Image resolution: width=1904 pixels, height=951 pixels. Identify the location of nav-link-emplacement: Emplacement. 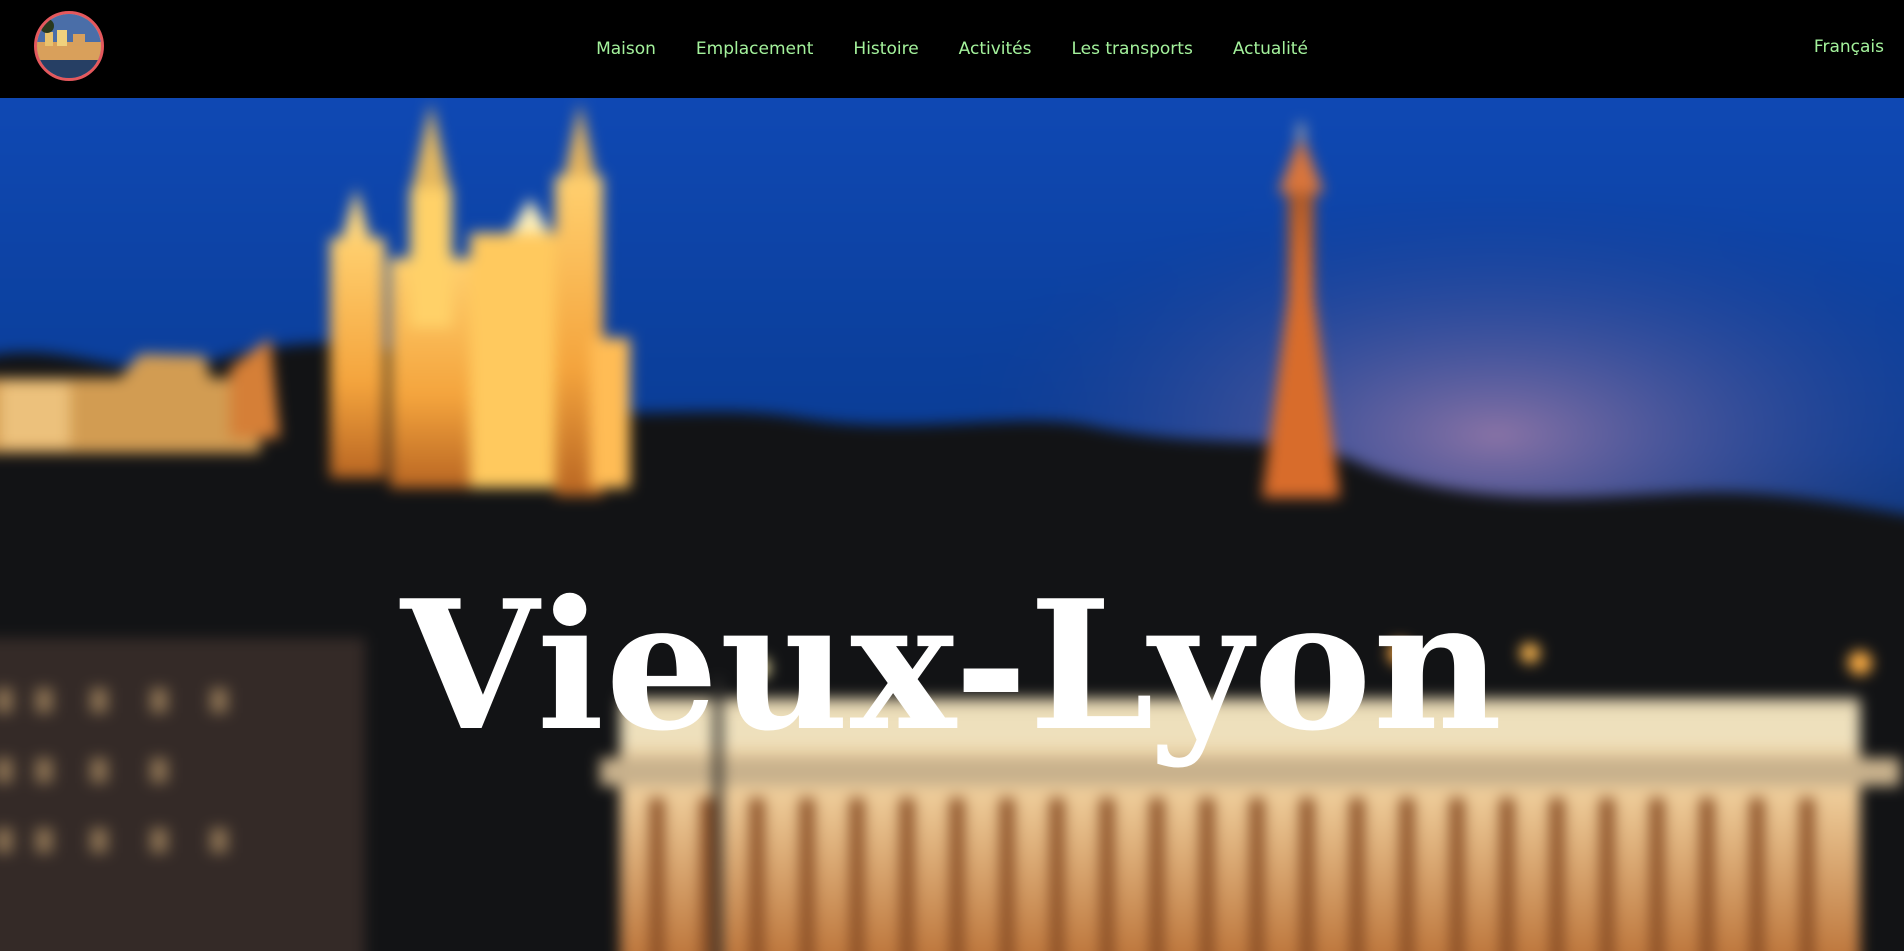
(755, 49).